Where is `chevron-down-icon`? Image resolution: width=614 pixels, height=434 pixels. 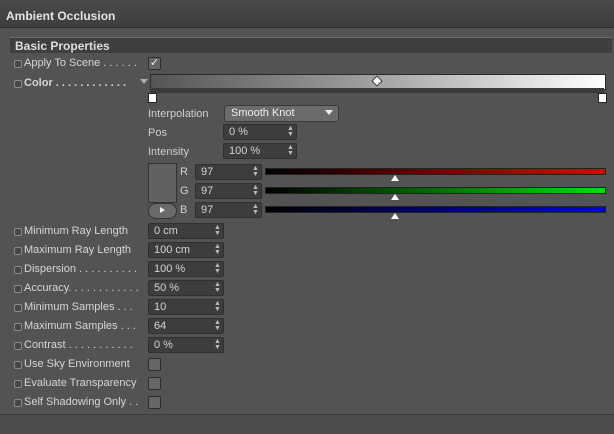
chevron-down-icon is located at coordinates (329, 112).